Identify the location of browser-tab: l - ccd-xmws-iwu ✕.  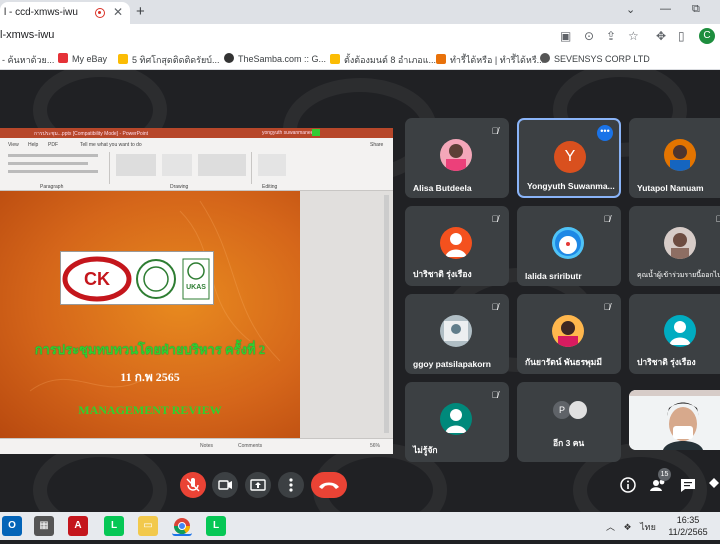
(65, 13).